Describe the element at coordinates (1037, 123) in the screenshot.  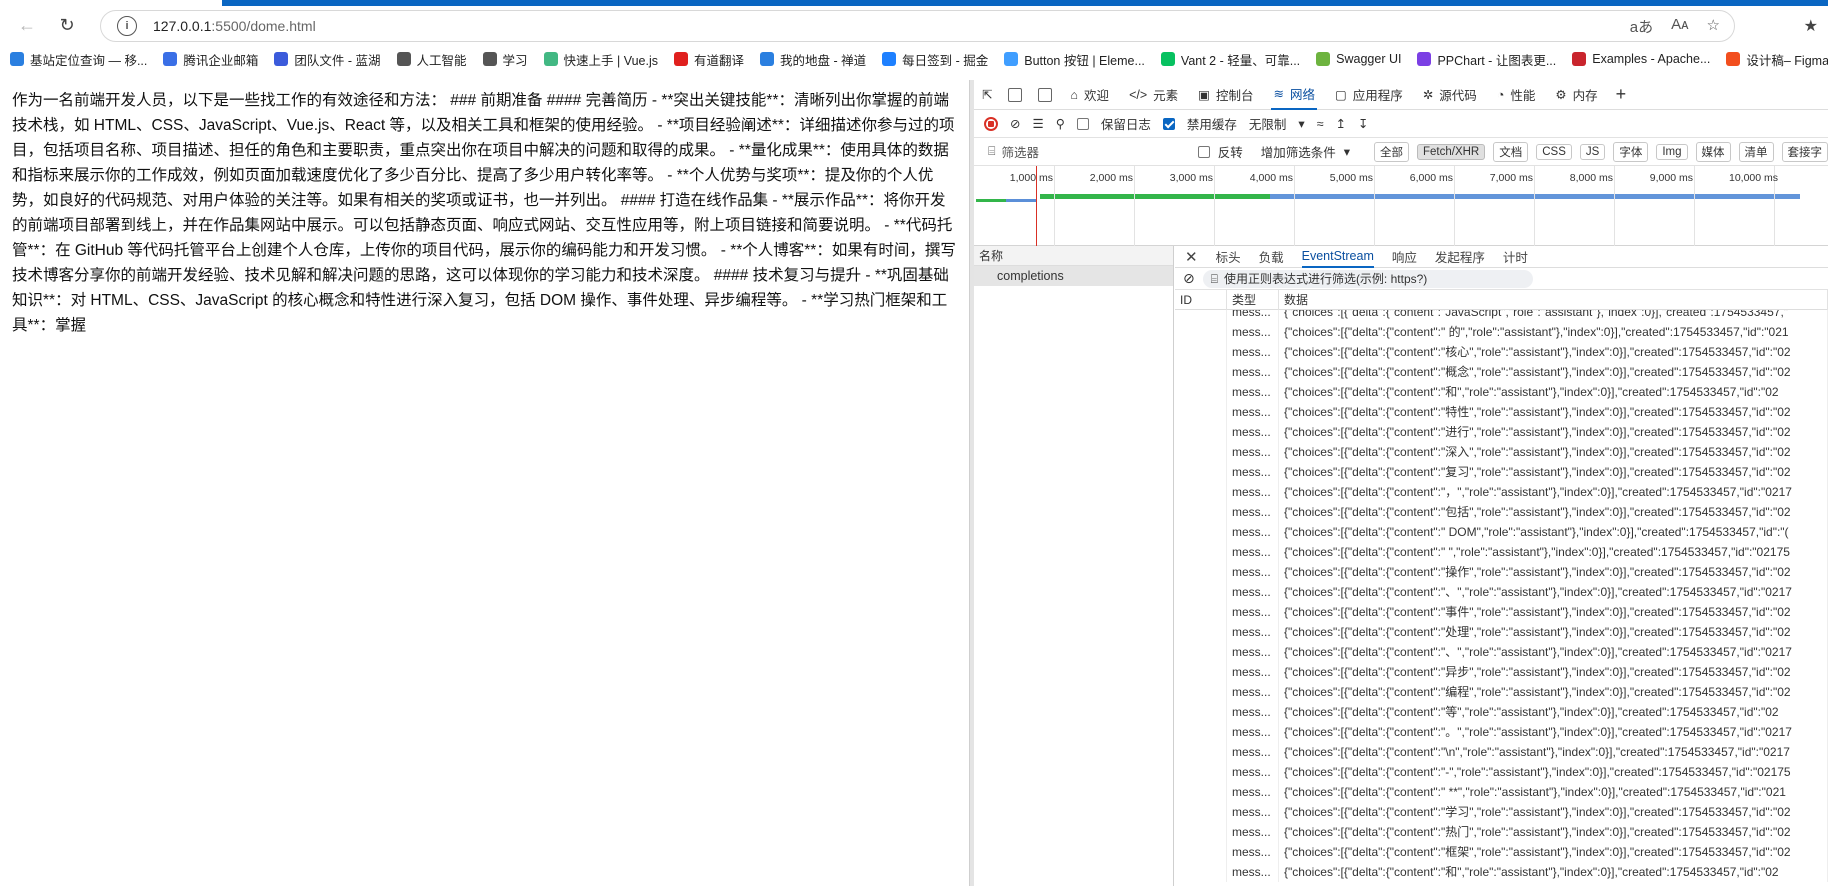
I see `filter-toggle-icon: ☰` at that location.